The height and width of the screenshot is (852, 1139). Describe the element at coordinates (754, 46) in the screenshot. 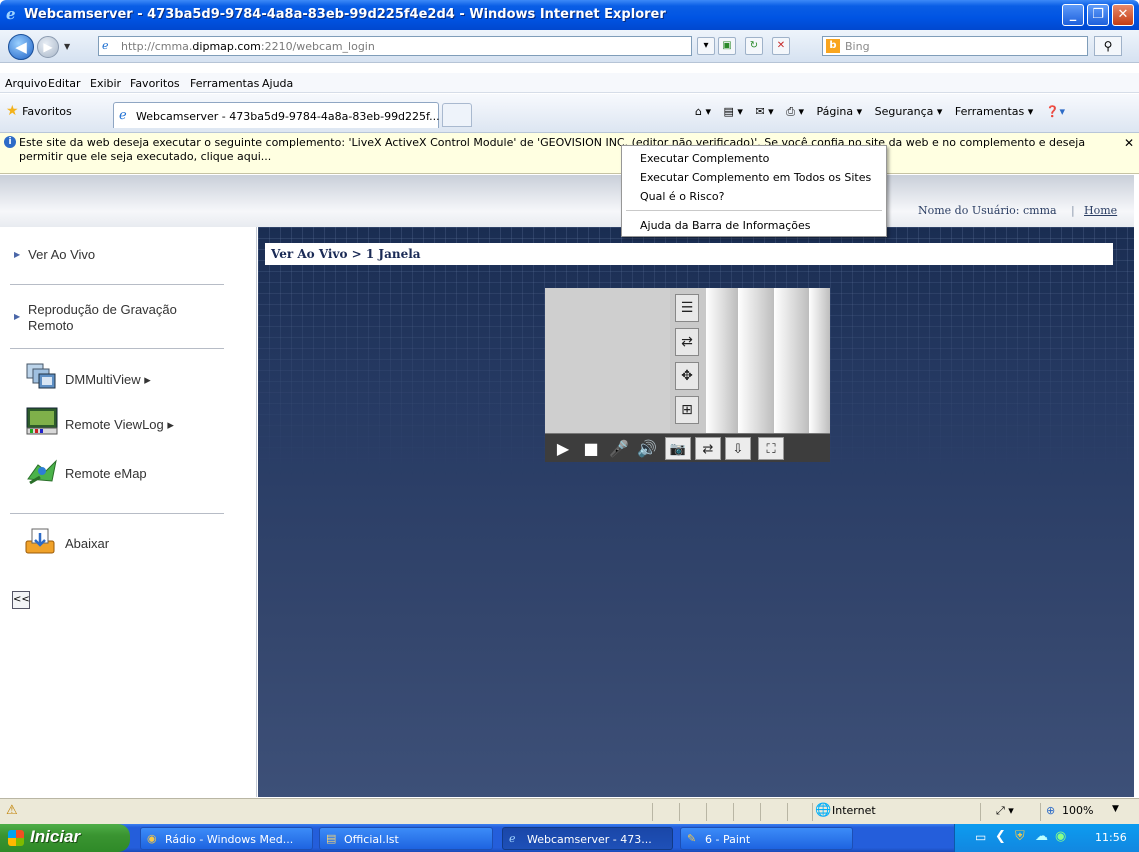

I see `refresh-icon: ↻` at that location.